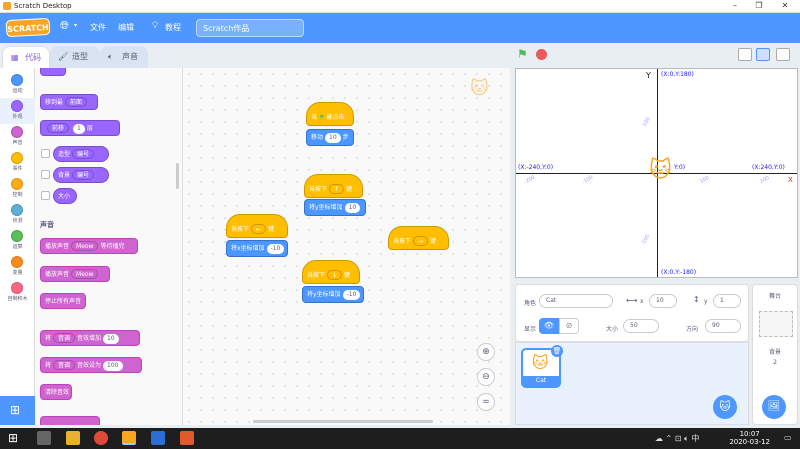  What do you see at coordinates (126, 27) in the screenshot?
I see `menu-edit: 编辑` at bounding box center [126, 27].